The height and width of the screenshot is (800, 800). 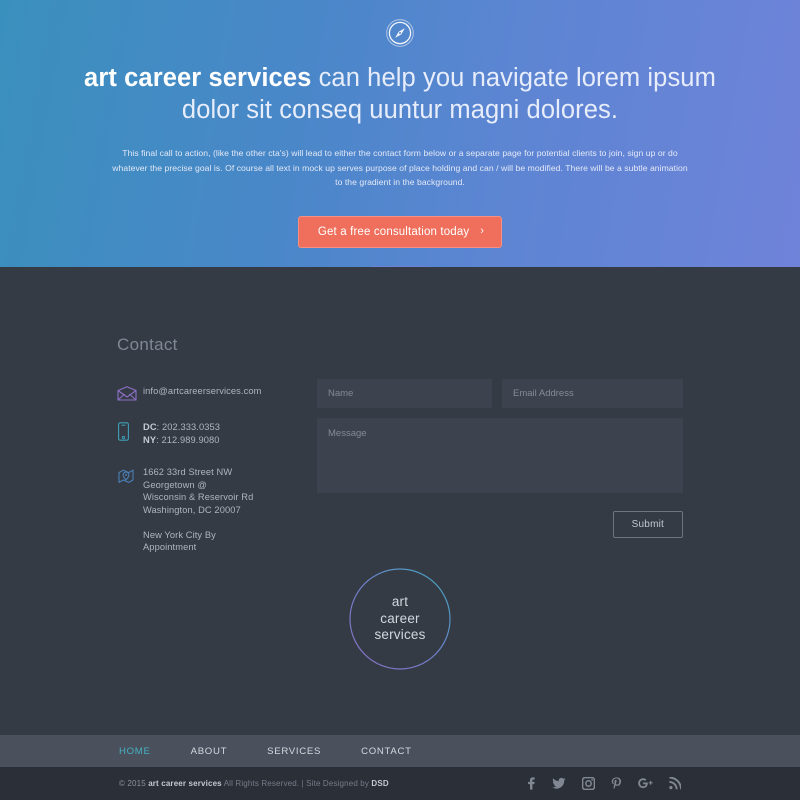 I want to click on pinterest-icon, so click(x=616, y=783).